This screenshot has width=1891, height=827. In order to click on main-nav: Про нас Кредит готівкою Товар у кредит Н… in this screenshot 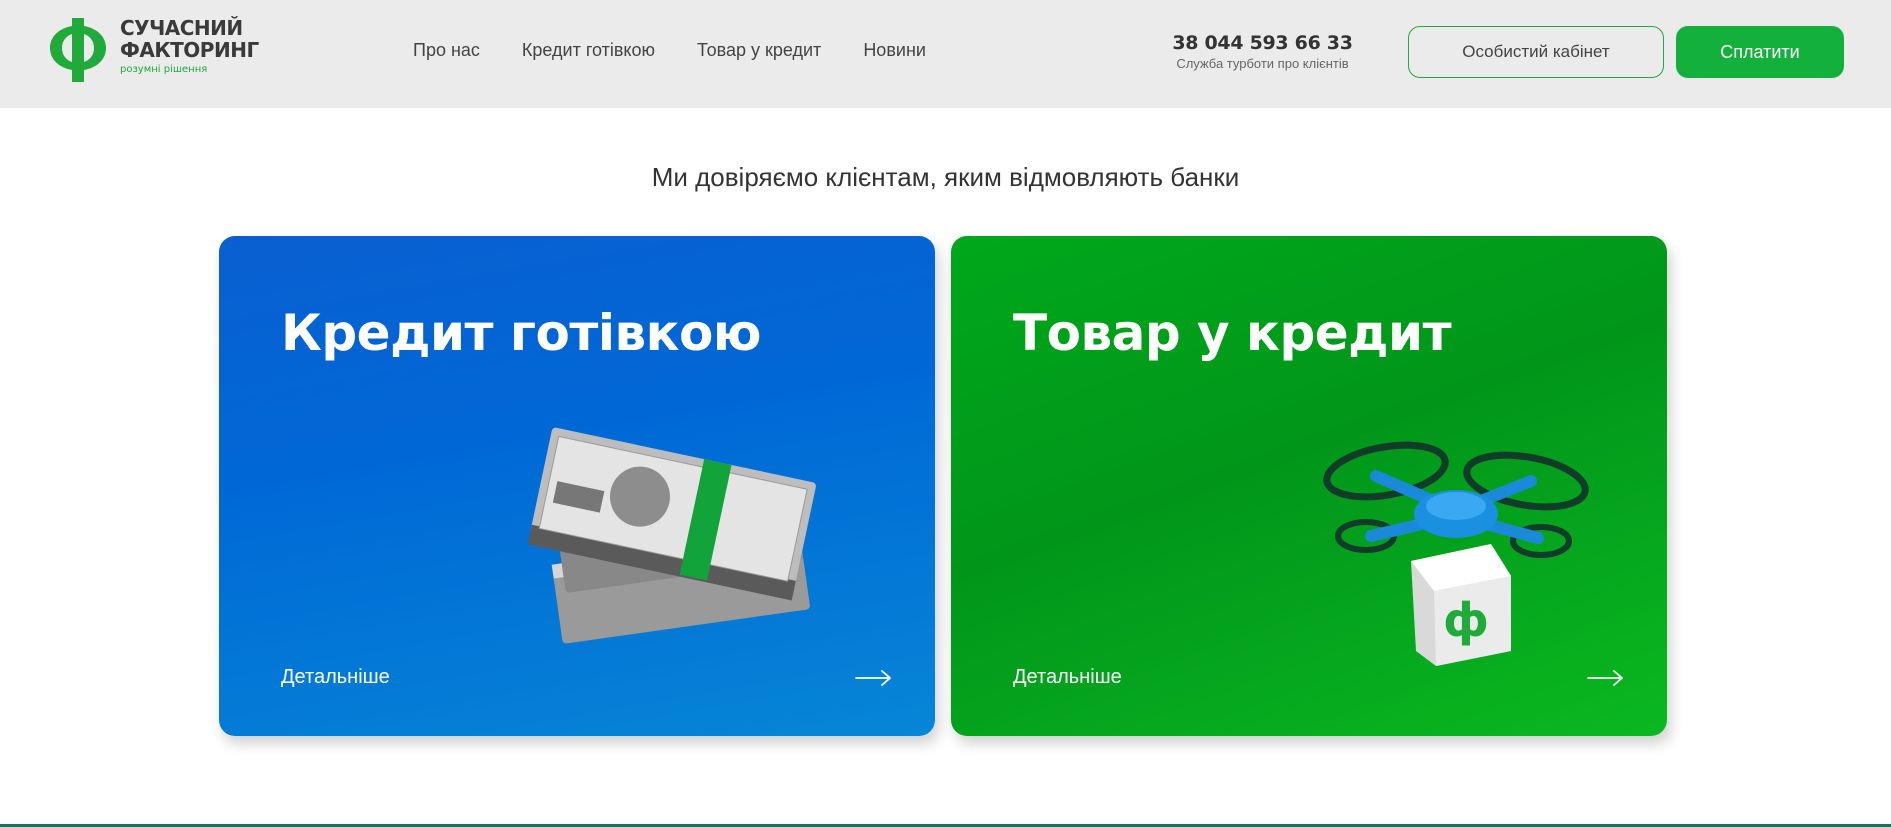, I will do `click(669, 50)`.